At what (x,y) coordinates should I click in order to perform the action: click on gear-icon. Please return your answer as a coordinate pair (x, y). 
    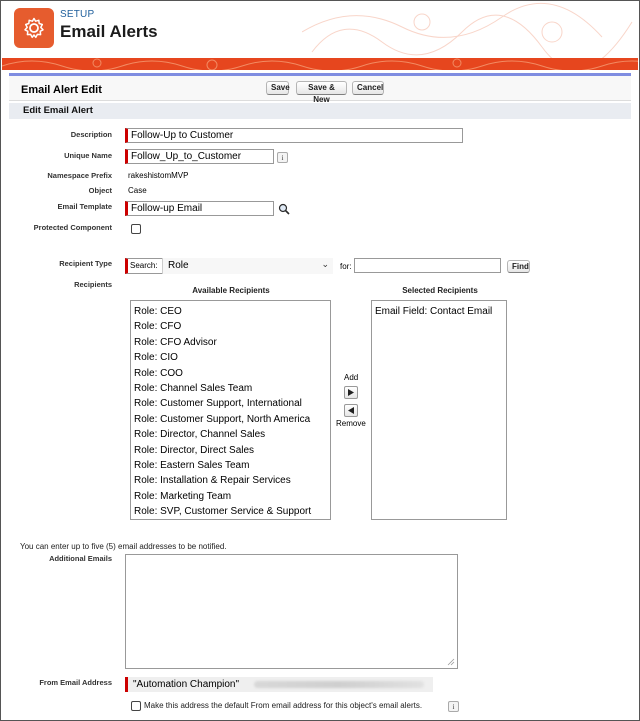
    Looking at the image, I should click on (34, 28).